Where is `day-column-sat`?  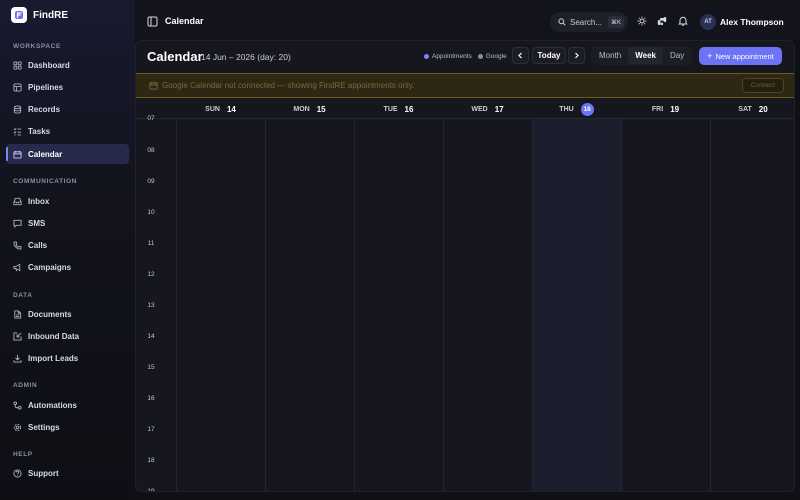 day-column-sat is located at coordinates (752, 305).